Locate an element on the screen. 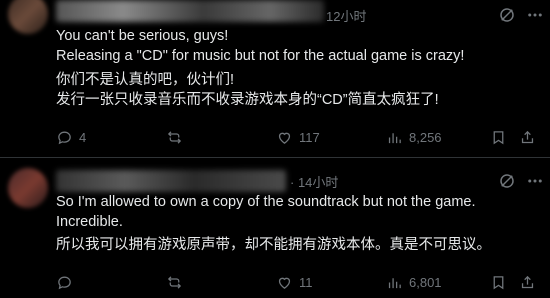 This screenshot has height=298, width=550. text-line: 发行一张只收录音乐而不收录游戏本身的“CD”简直太疯狂了! is located at coordinates (247, 100).